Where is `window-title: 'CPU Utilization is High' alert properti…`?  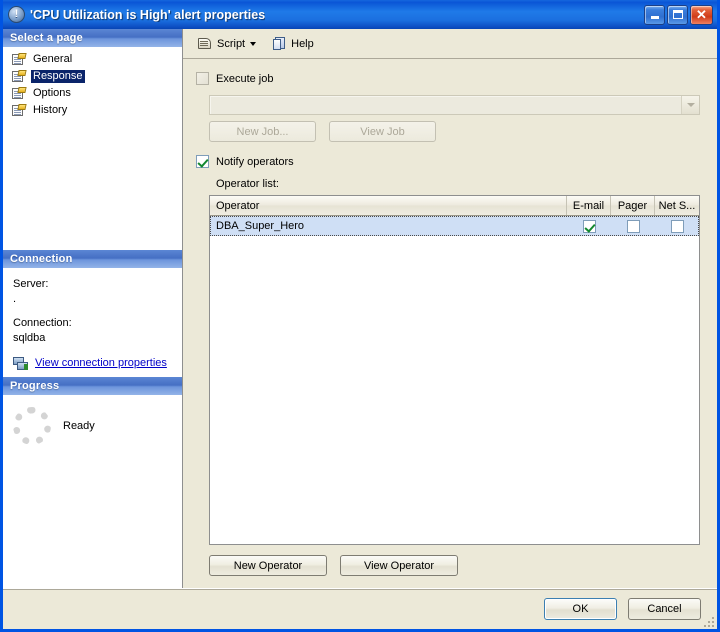
window-title: 'CPU Utilization is High' alert properti… is located at coordinates (148, 14).